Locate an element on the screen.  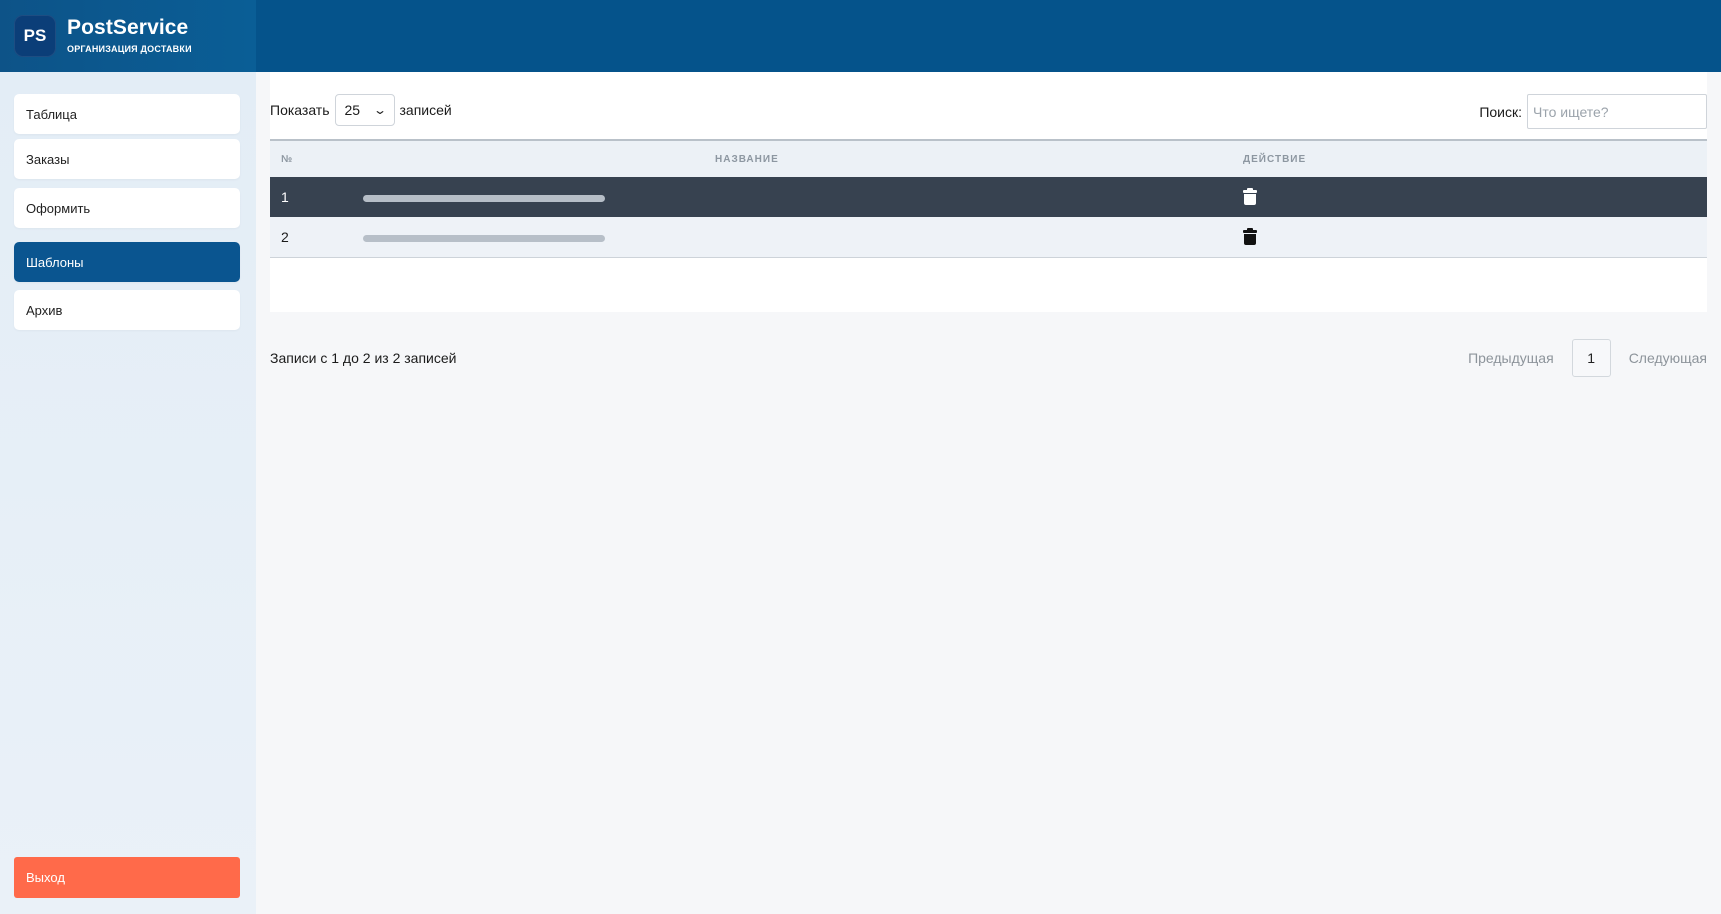
top-bar: PS PostService ОРГАНИЗАЦИЯ ДОСТАВКИ is located at coordinates (860, 36).